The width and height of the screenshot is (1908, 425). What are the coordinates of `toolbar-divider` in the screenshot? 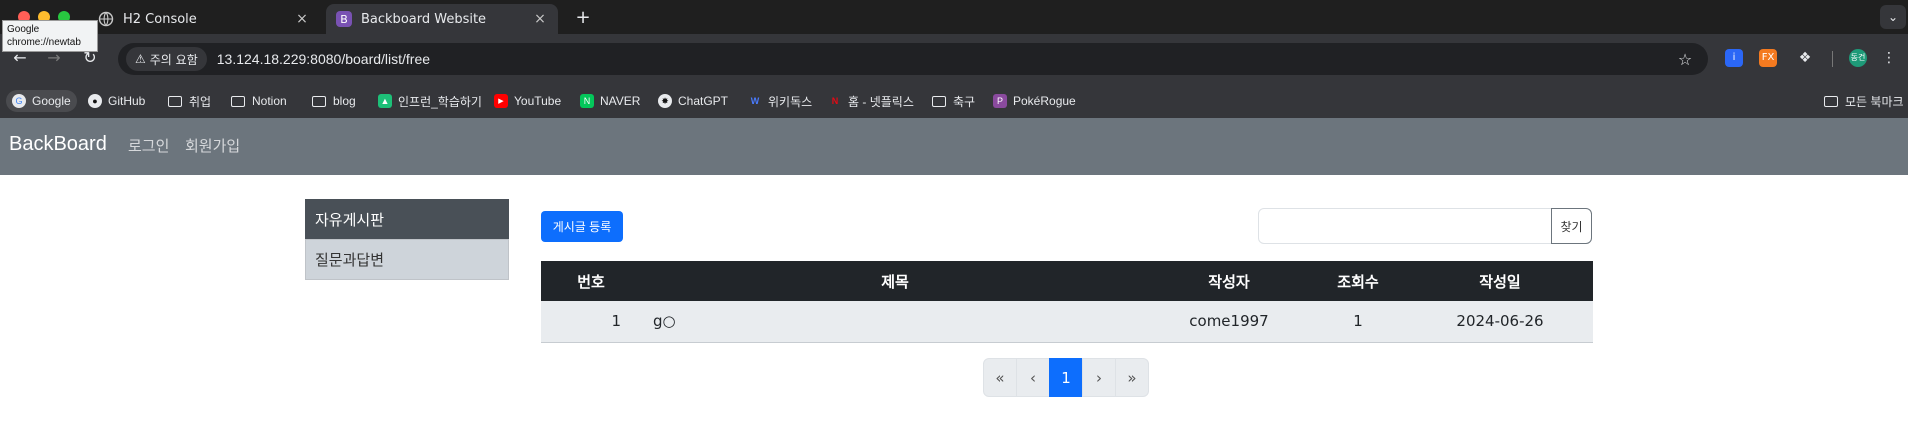 It's located at (1832, 59).